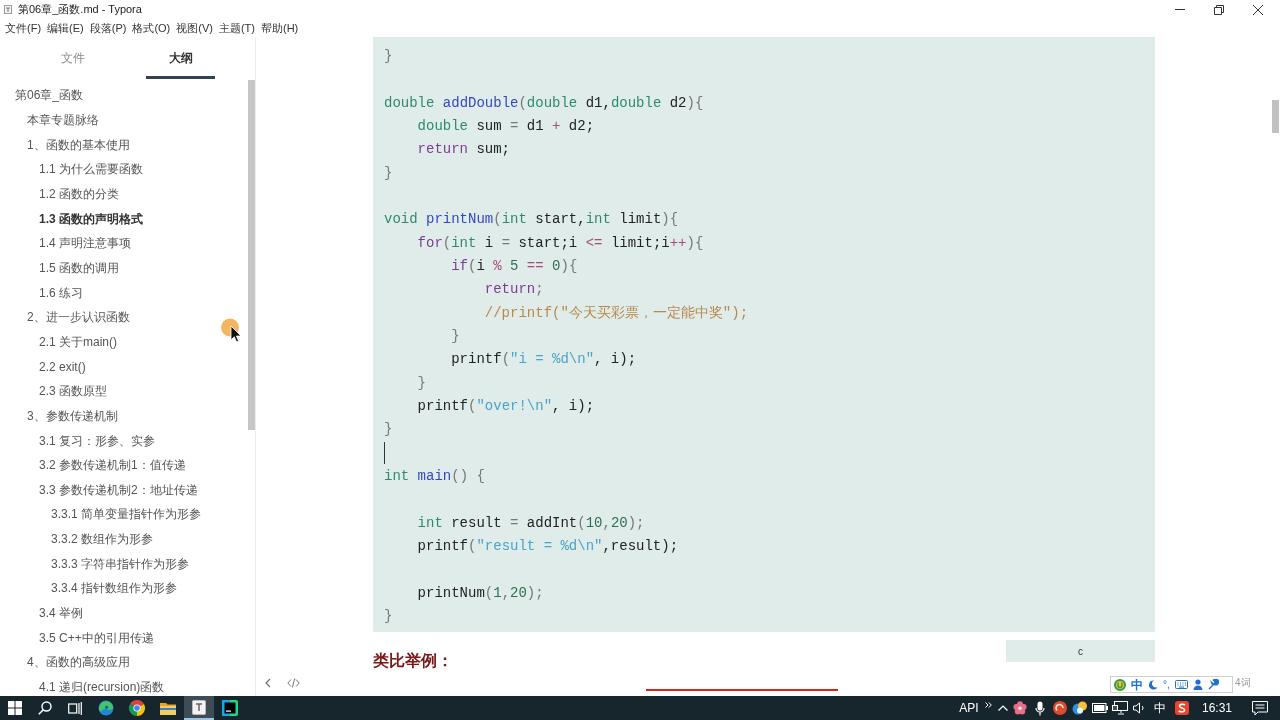  What do you see at coordinates (78, 144) in the screenshot?
I see `outline-item: 1、函数的基本使用` at bounding box center [78, 144].